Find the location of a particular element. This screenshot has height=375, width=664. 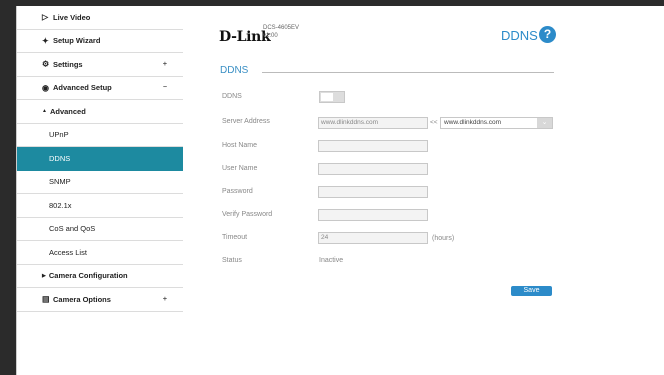

sidebar-item-live-video: ▷ Live Video is located at coordinates (100, 18).